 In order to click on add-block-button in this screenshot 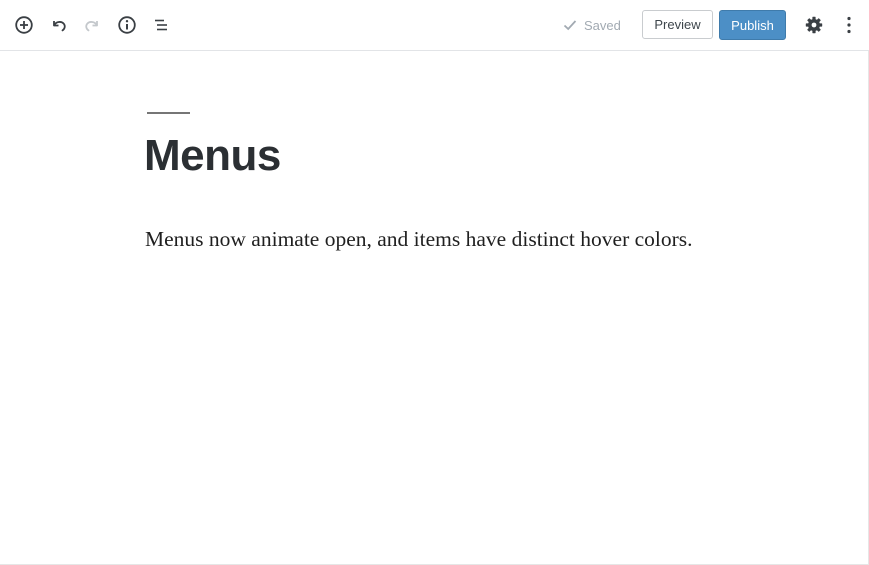, I will do `click(24, 25)`.